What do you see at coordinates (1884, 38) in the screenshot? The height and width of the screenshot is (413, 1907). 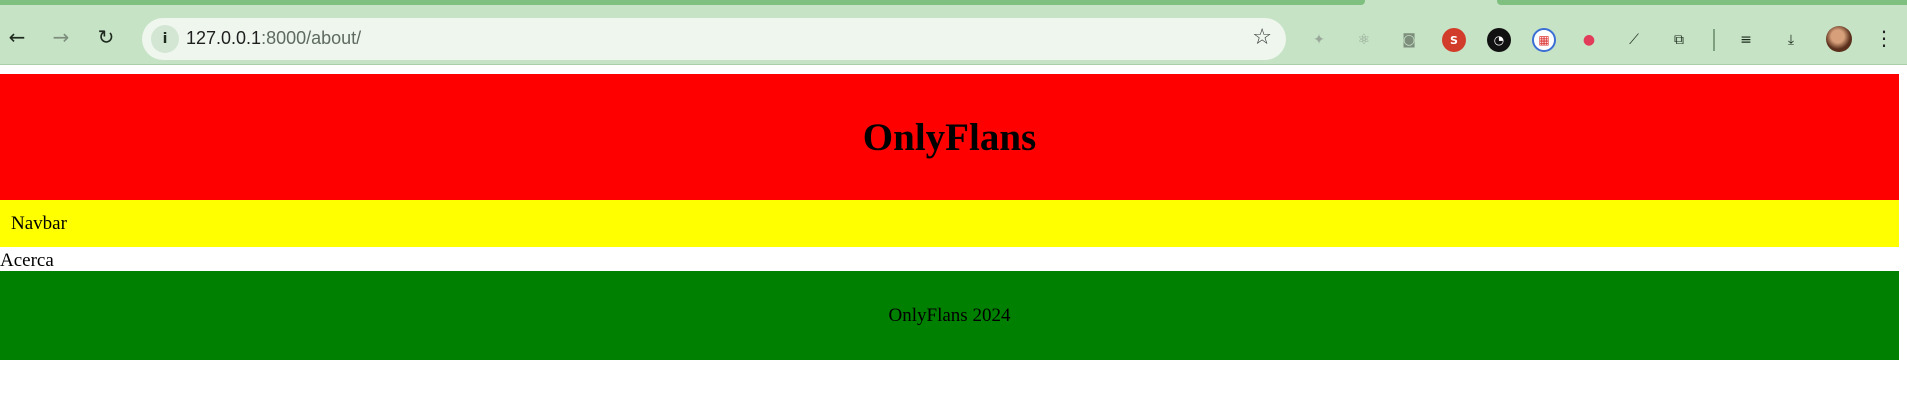 I see `more-menu-icon: ⋮` at bounding box center [1884, 38].